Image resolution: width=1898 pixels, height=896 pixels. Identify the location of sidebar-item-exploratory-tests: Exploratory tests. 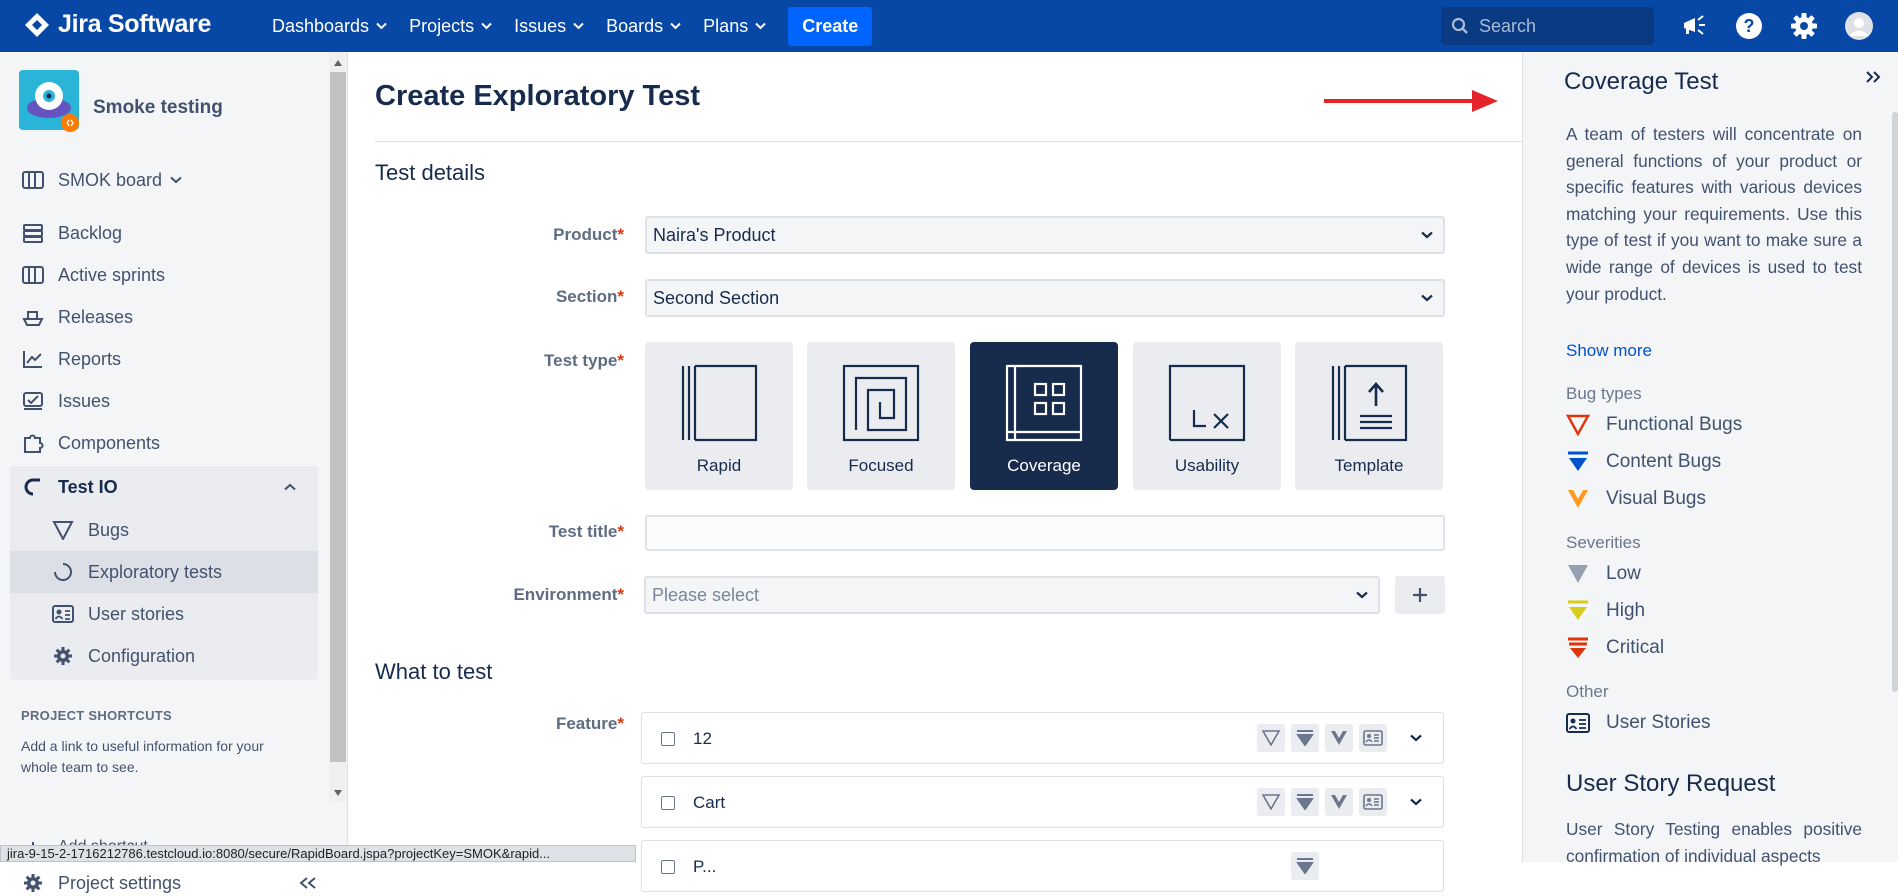
(164, 572).